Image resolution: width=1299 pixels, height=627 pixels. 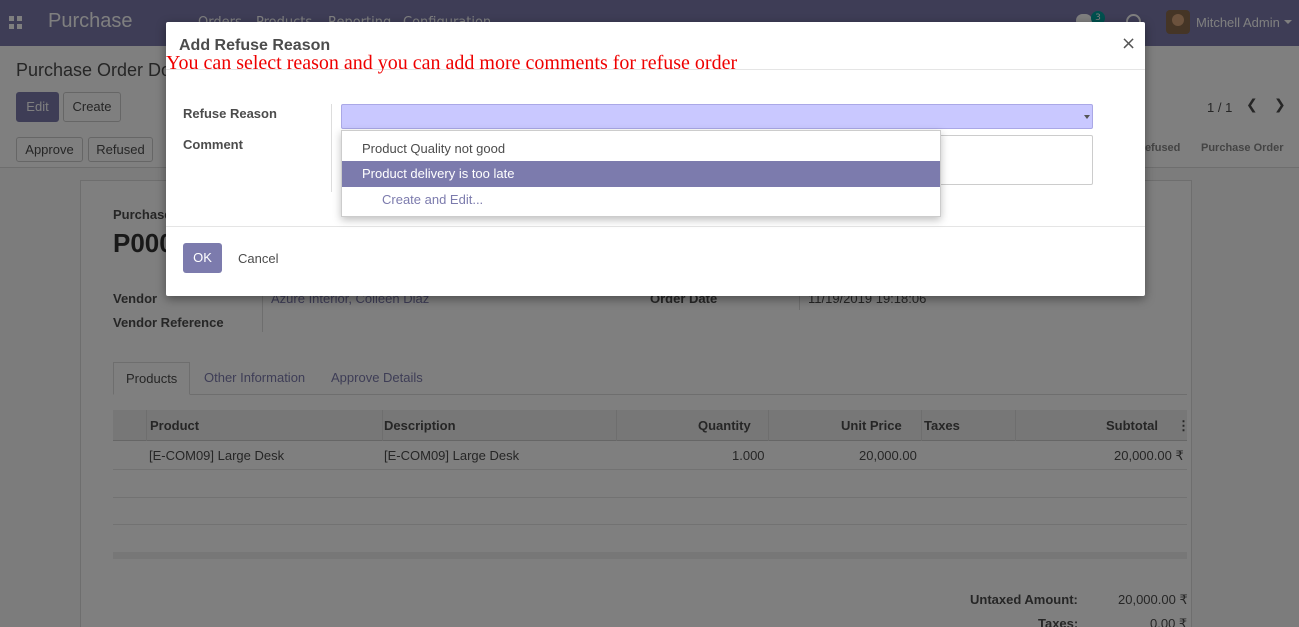 What do you see at coordinates (202, 258) in the screenshot?
I see `ok-button: OK` at bounding box center [202, 258].